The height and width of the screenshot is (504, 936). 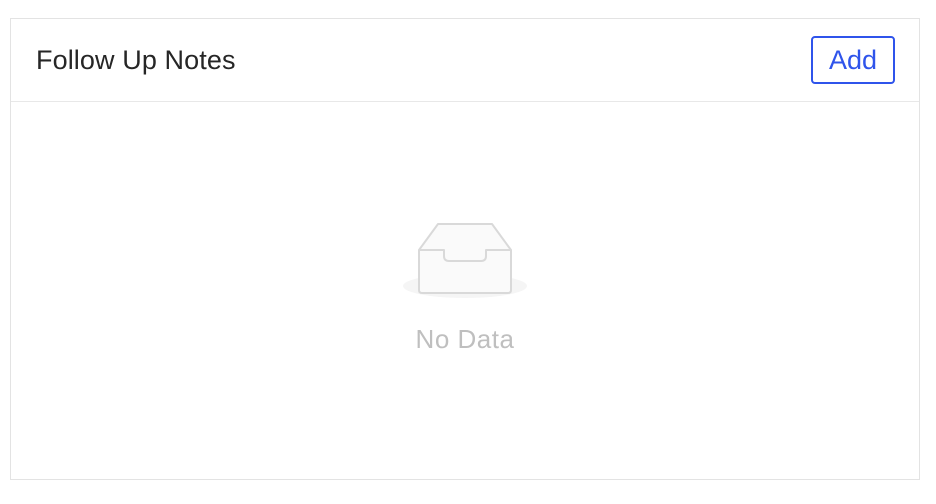 I want to click on empty-inbox-icon, so click(x=465, y=260).